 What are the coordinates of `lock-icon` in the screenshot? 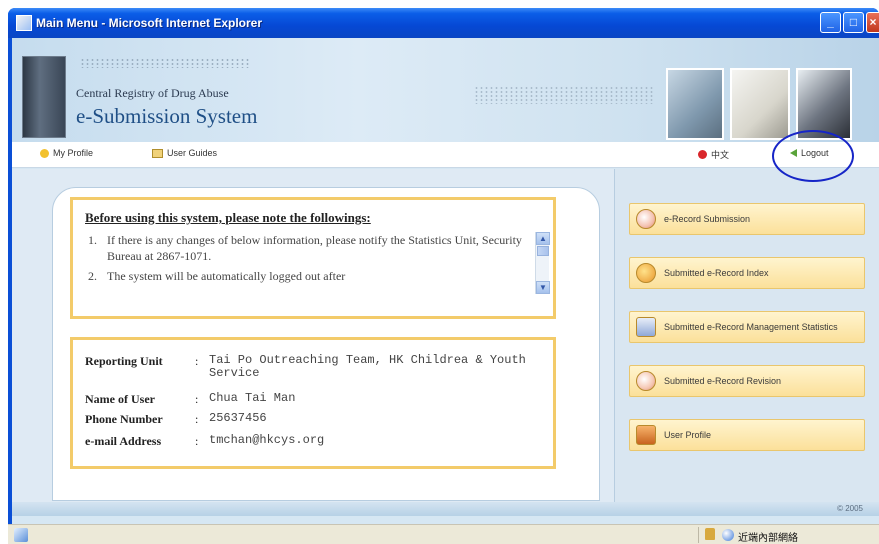 It's located at (710, 534).